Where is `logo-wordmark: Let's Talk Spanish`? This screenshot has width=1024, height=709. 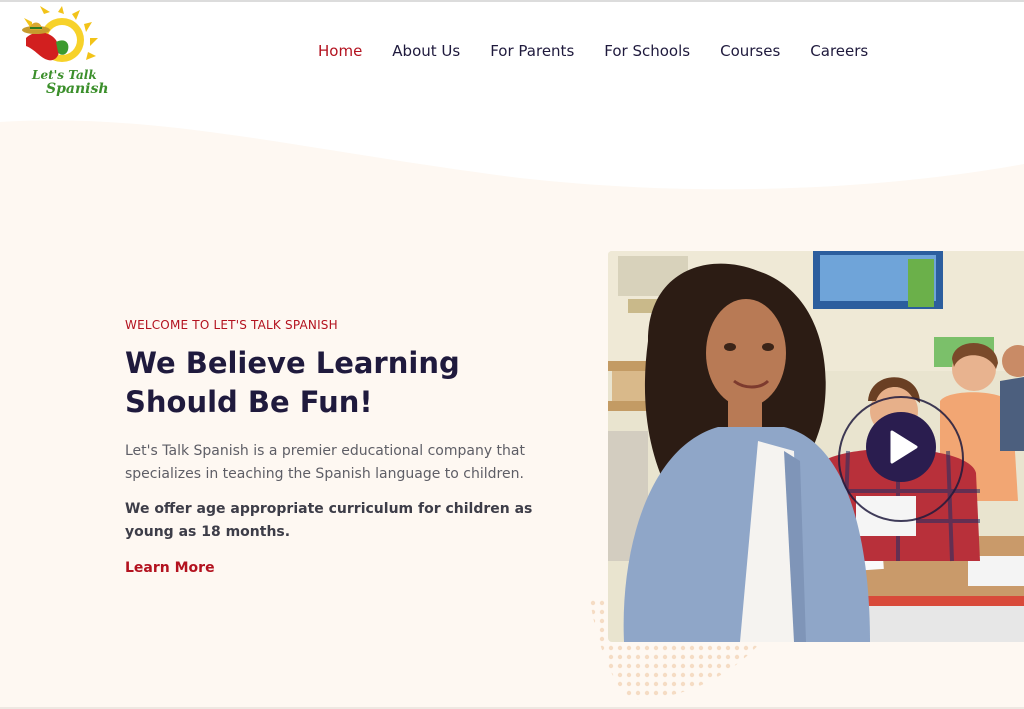 logo-wordmark: Let's Talk Spanish is located at coordinates (70, 82).